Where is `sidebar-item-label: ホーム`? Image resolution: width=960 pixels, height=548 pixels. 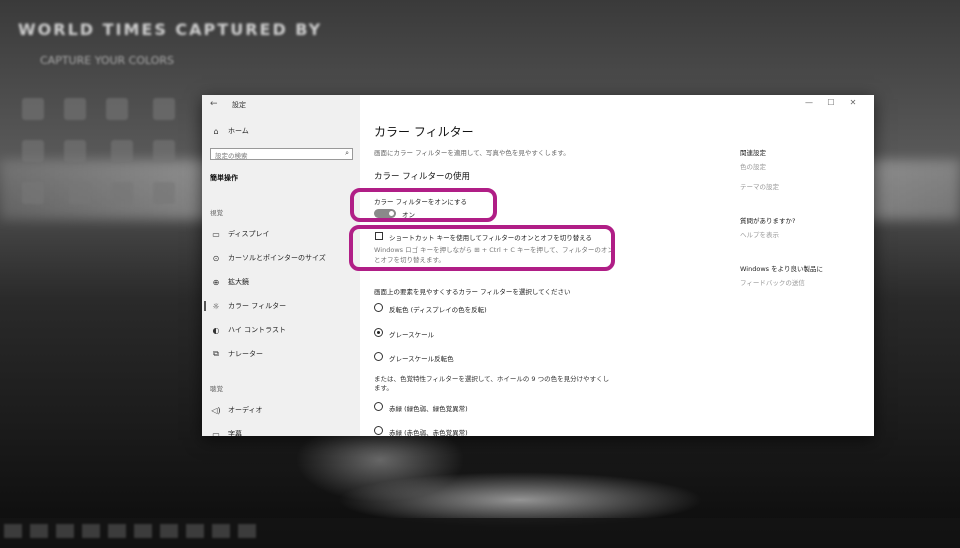
sidebar-item-label: ホーム is located at coordinates (238, 131).